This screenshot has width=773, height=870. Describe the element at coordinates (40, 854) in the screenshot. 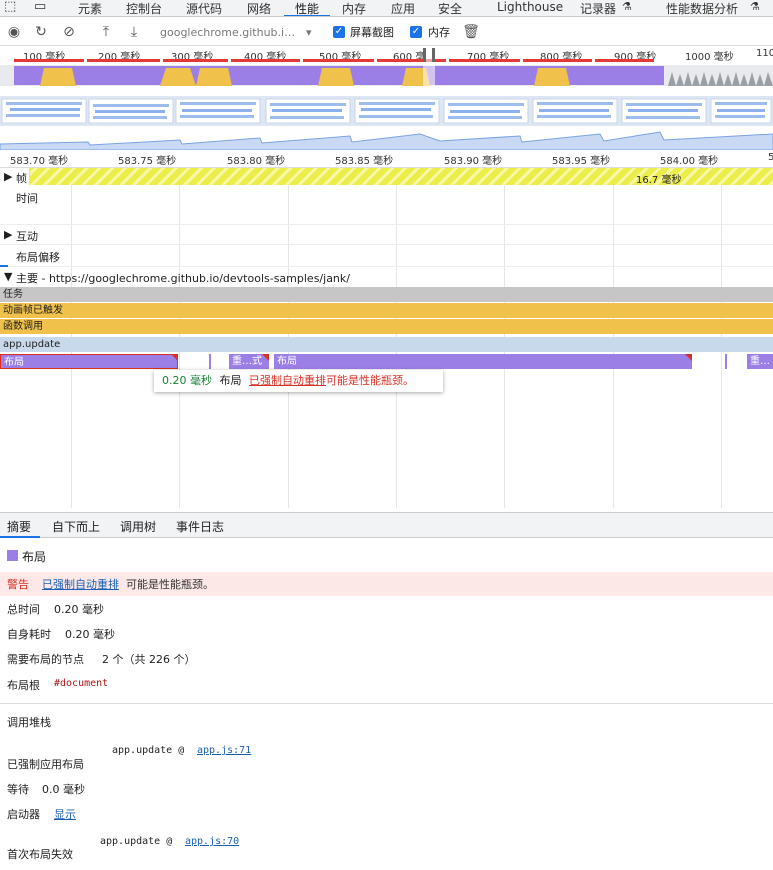

I see `first-invalidated-label: 首次布局失效` at that location.